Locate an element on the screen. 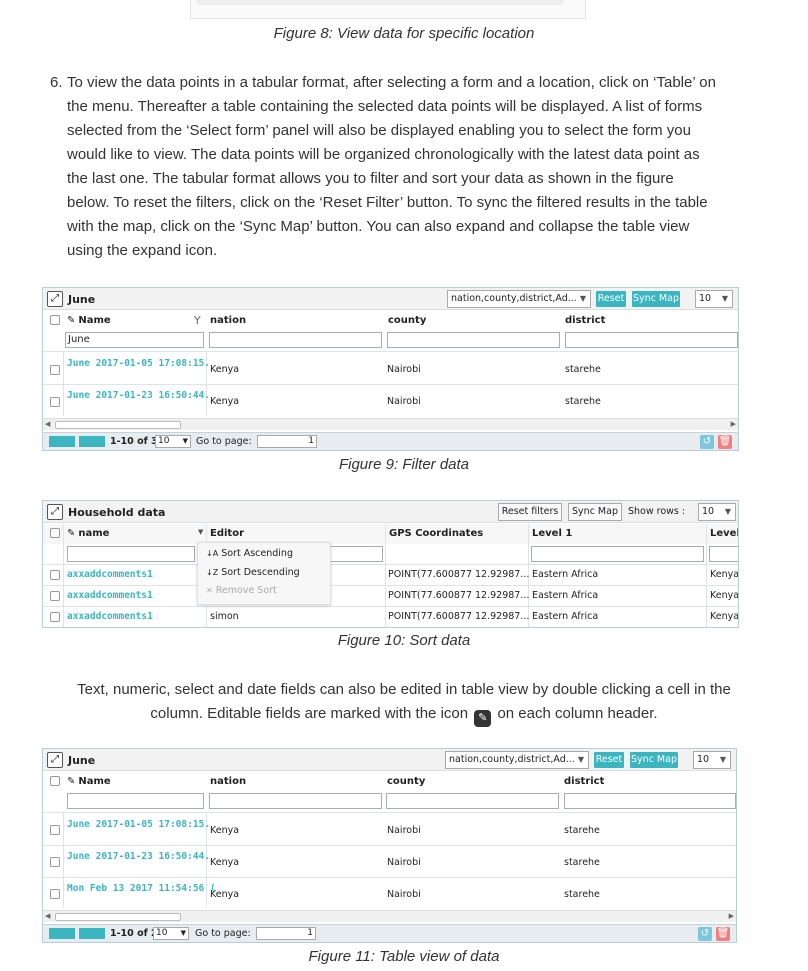  level-filter-input is located at coordinates (723, 554).